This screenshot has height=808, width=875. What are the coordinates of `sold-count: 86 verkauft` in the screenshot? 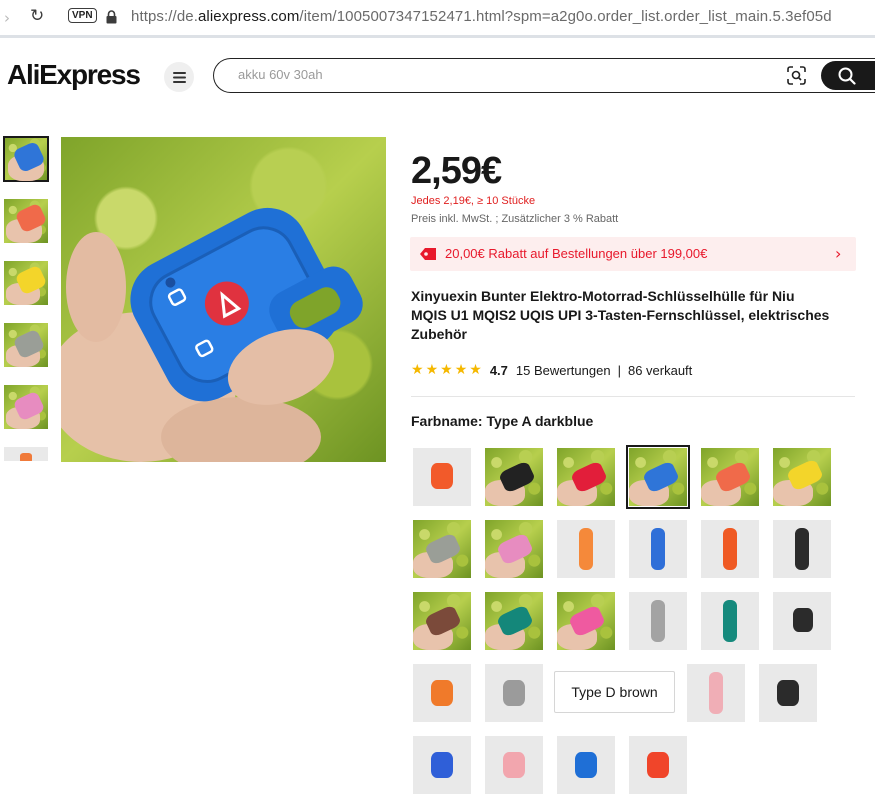 It's located at (660, 370).